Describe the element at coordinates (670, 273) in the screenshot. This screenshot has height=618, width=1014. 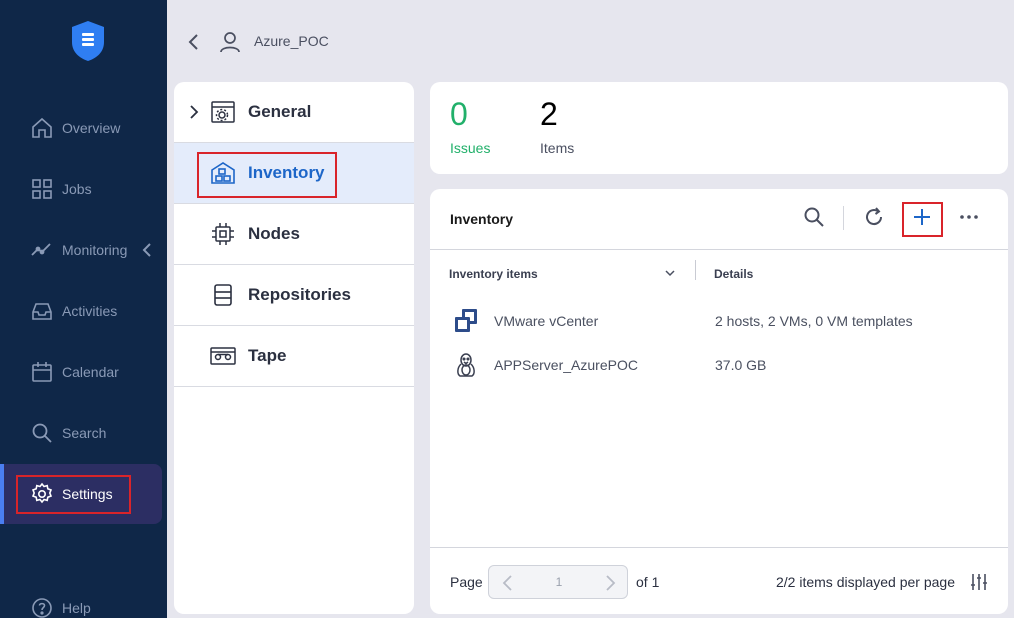
I see `chevron-down-icon` at that location.